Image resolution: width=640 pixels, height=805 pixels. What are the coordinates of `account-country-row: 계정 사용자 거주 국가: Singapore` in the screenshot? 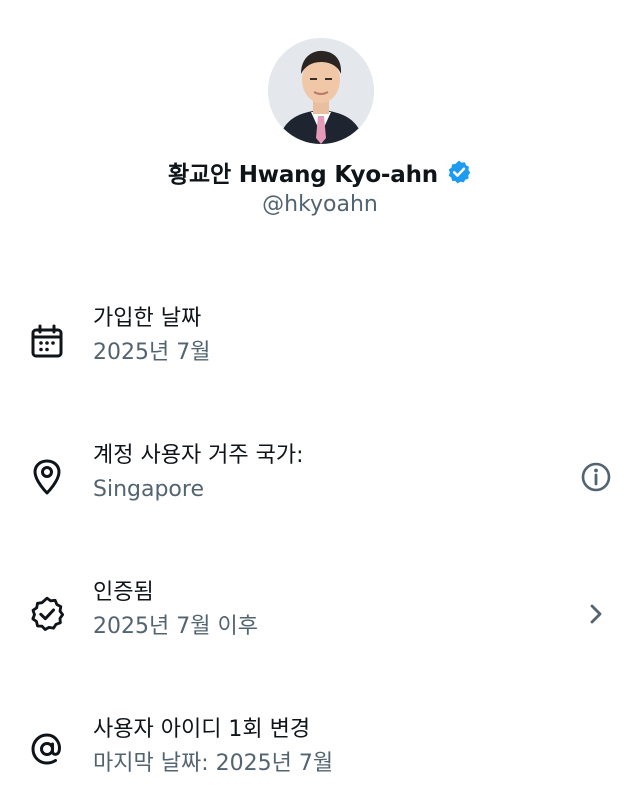 It's located at (320, 486).